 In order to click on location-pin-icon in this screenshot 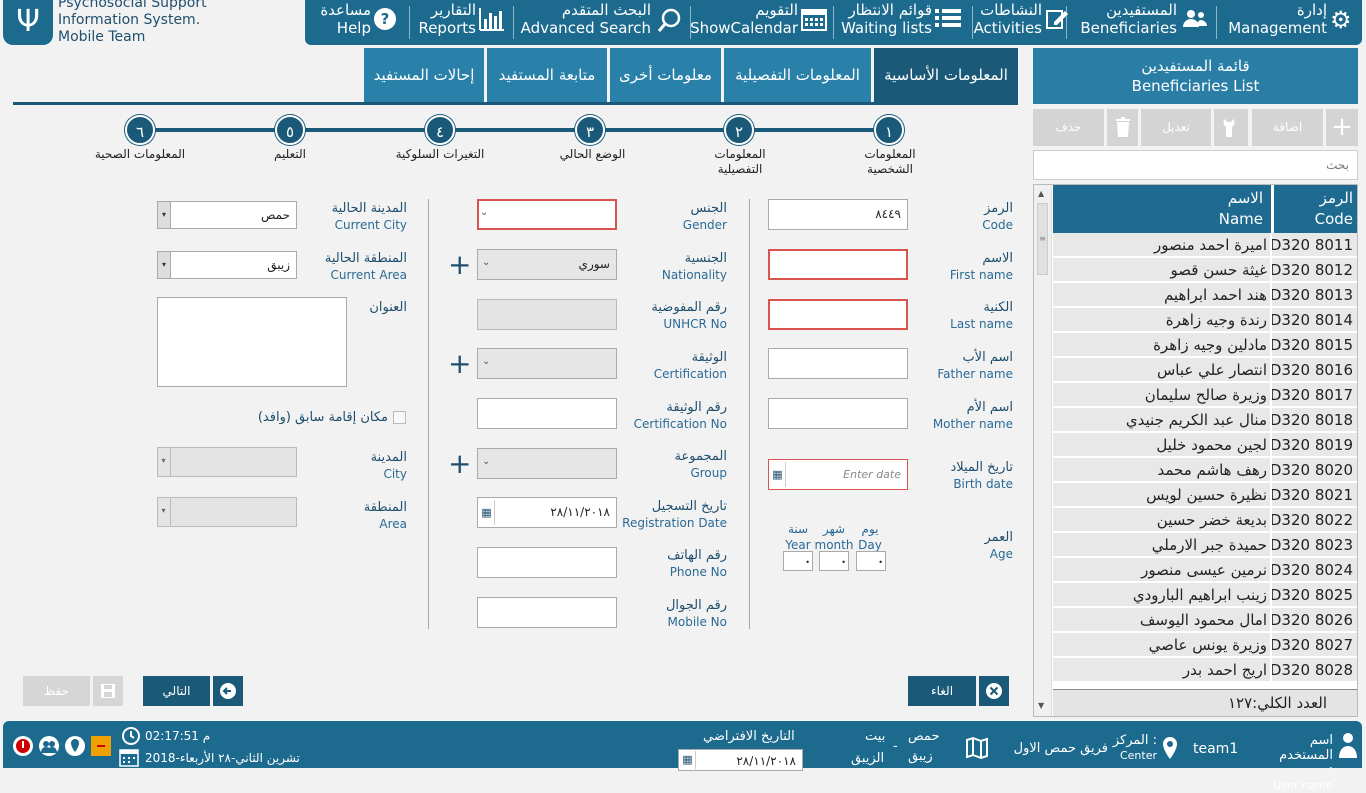, I will do `click(75, 746)`.